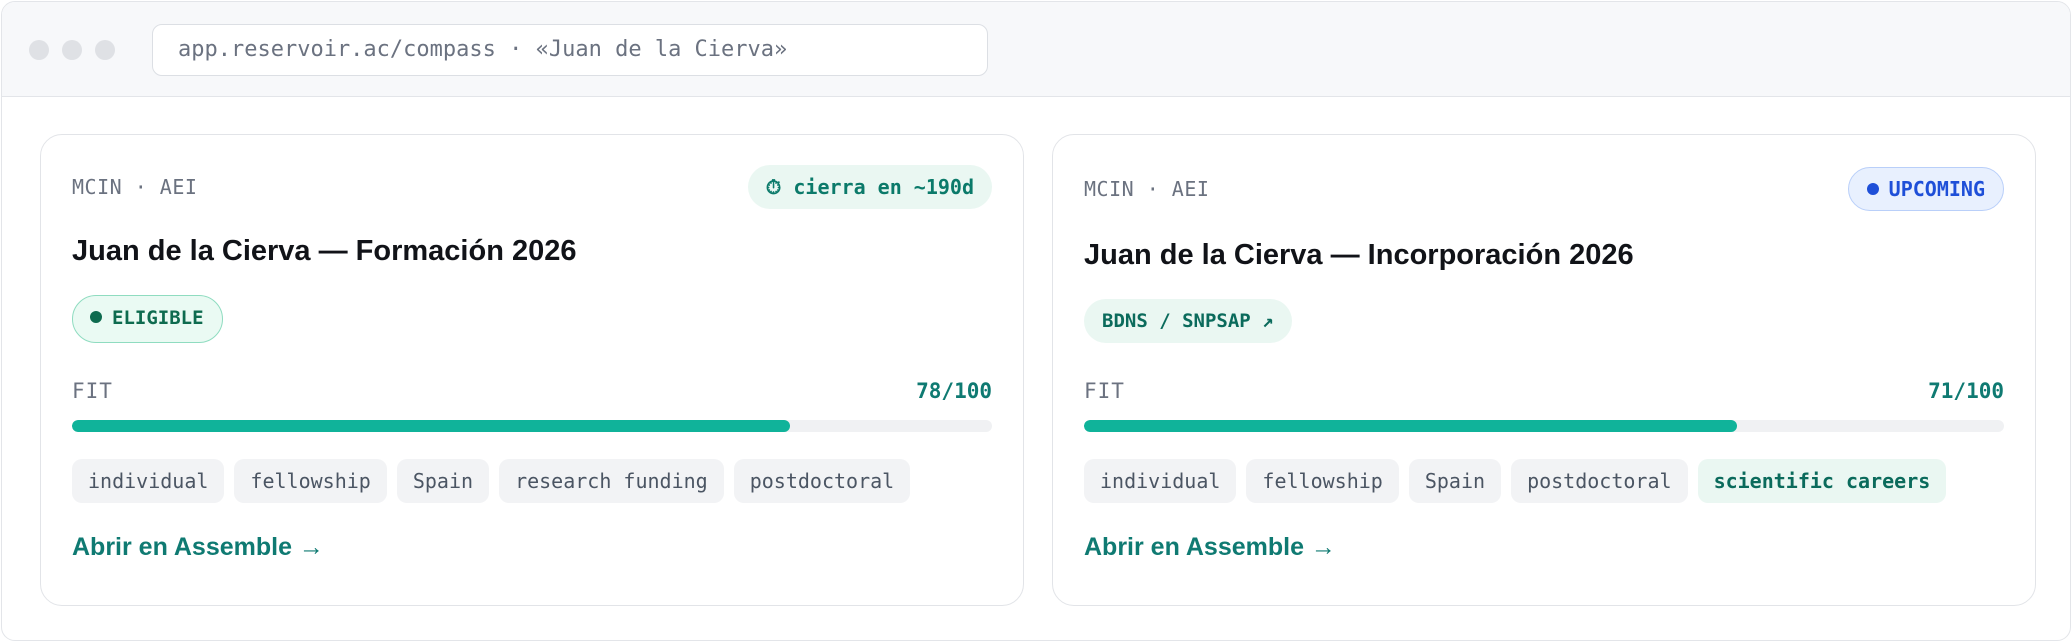  What do you see at coordinates (773, 187) in the screenshot?
I see `clock-icon: ⏱` at bounding box center [773, 187].